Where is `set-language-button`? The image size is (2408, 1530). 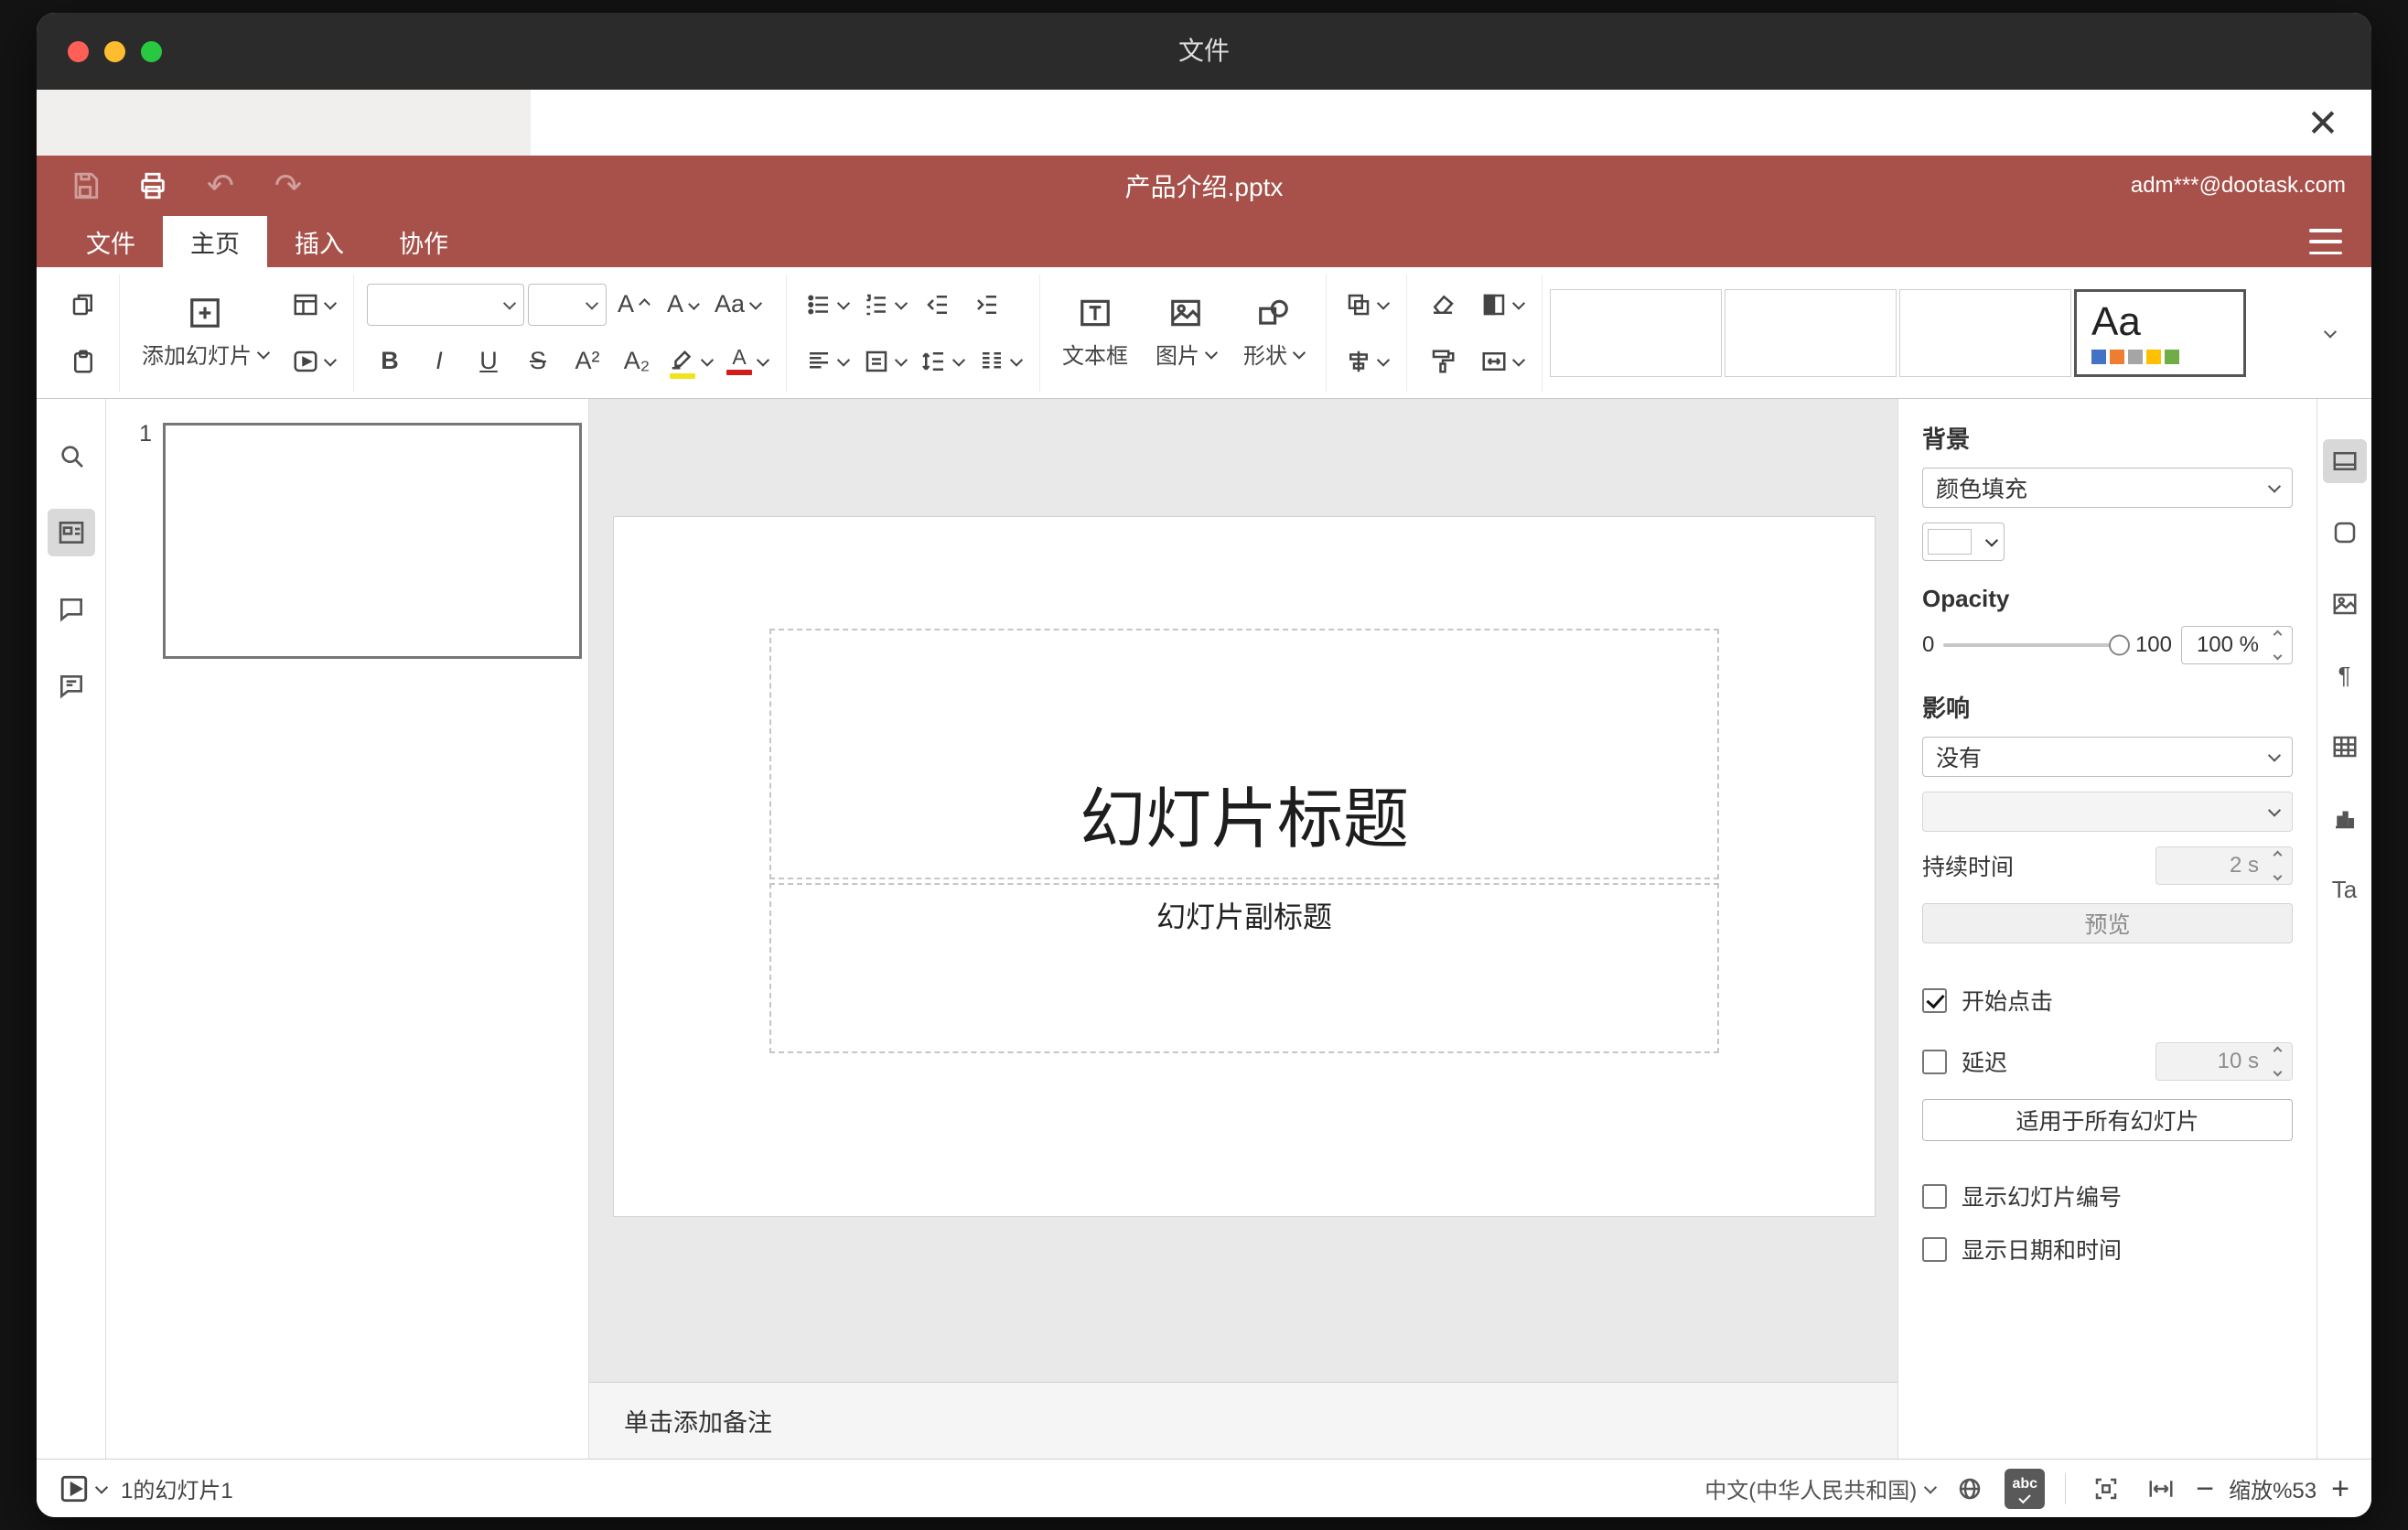
set-language-button is located at coordinates (1970, 1489).